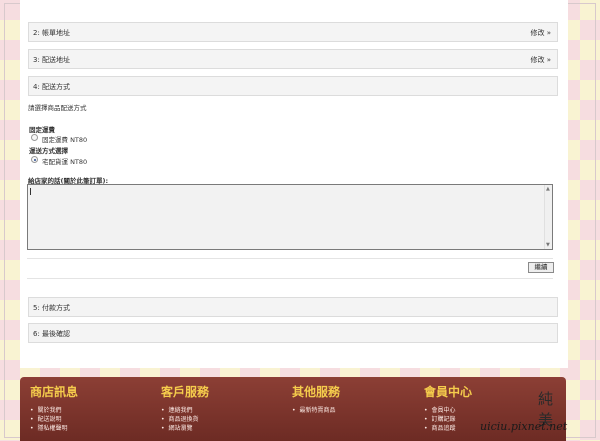  I want to click on footer-column-title: 會員中心, so click(448, 392).